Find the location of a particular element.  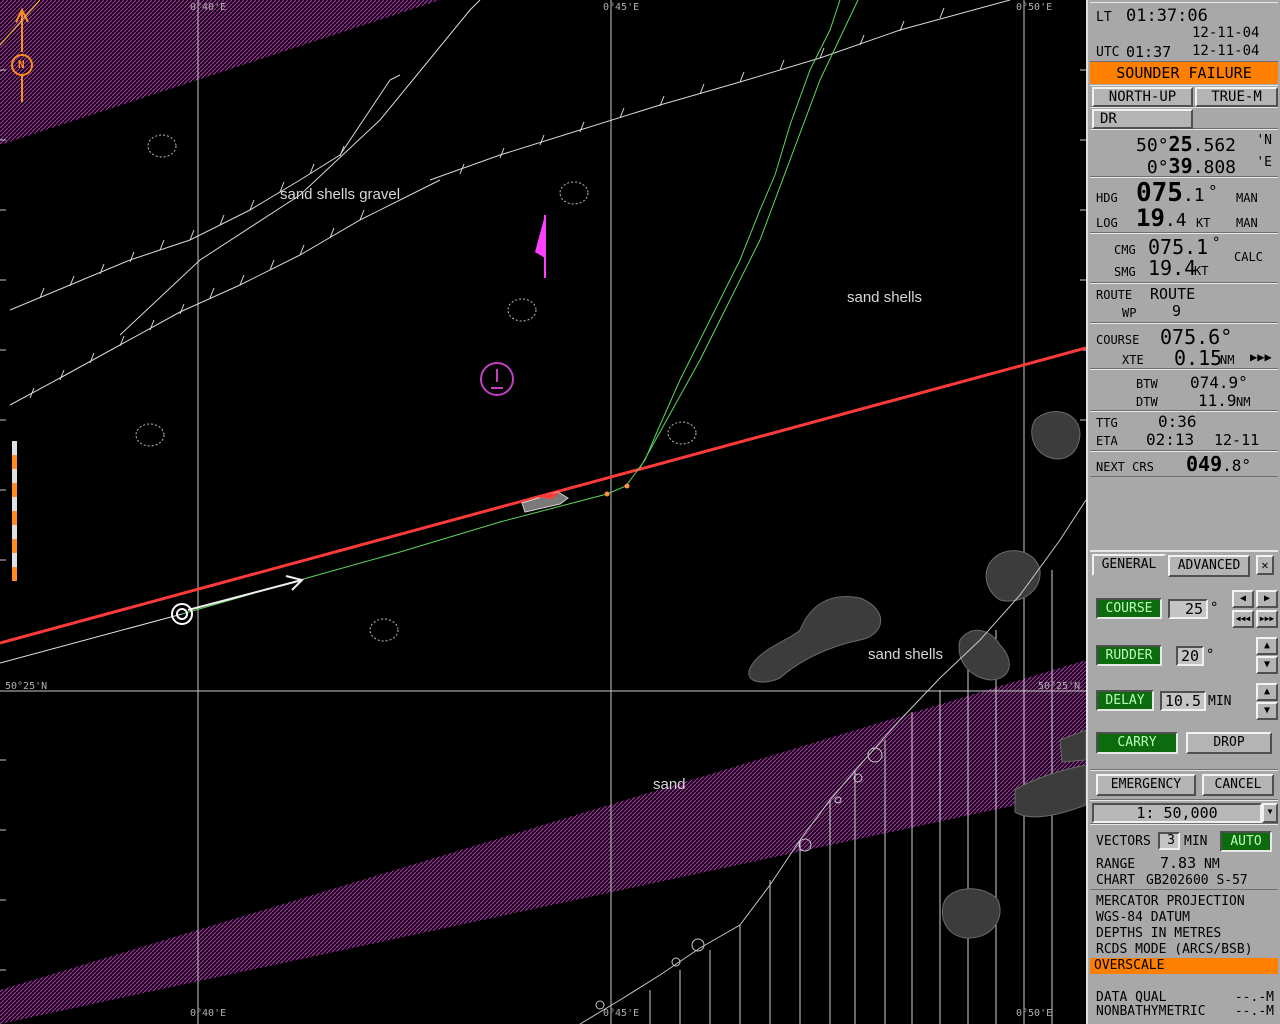

rudder-down-icon: ▼ is located at coordinates (1267, 665).